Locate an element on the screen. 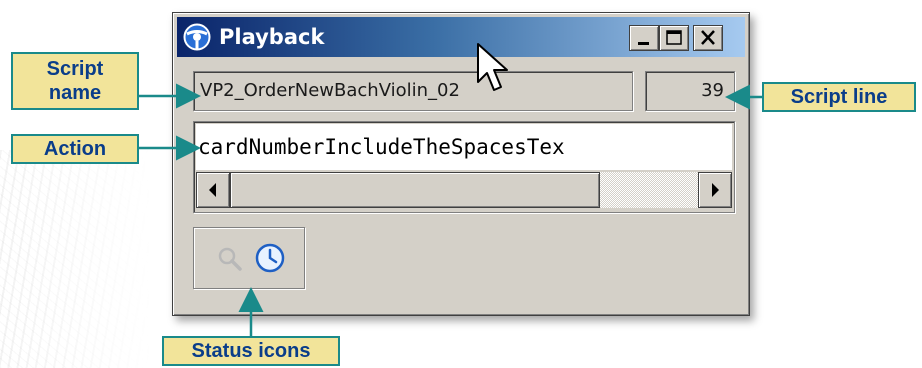 Image resolution: width=922 pixels, height=368 pixels. scroll-thumb is located at coordinates (415, 190).